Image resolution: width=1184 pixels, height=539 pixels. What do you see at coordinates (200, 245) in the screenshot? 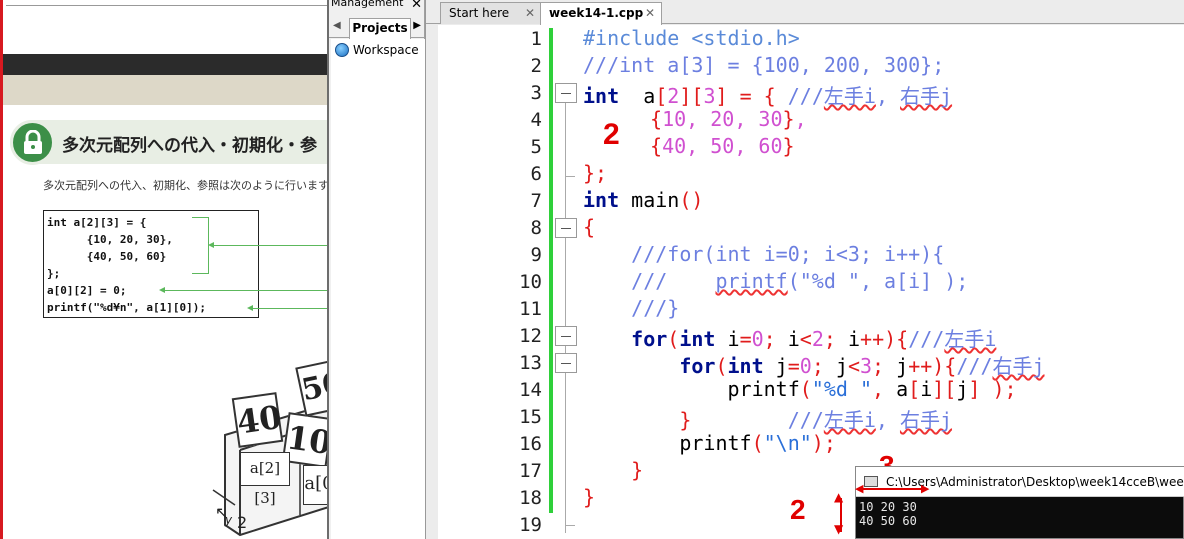
I see `init-bracket` at bounding box center [200, 245].